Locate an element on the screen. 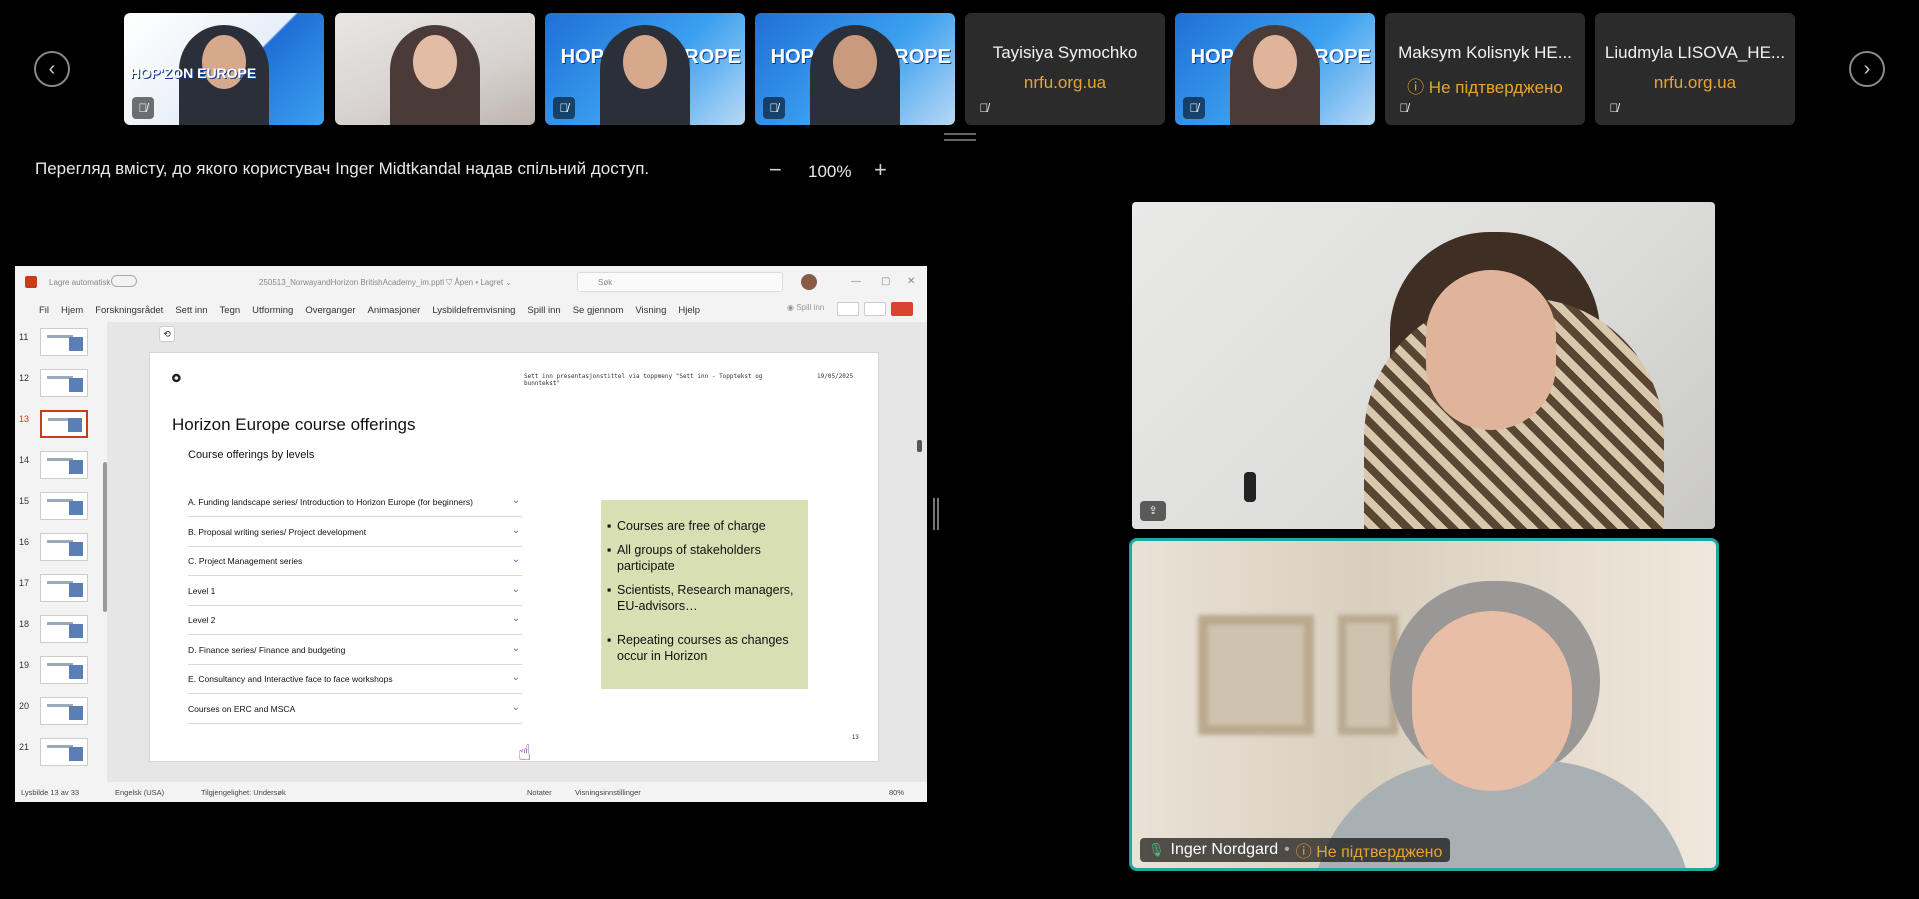 This screenshot has width=1919, height=899. slide-thumbnail: 19 is located at coordinates (61, 672).